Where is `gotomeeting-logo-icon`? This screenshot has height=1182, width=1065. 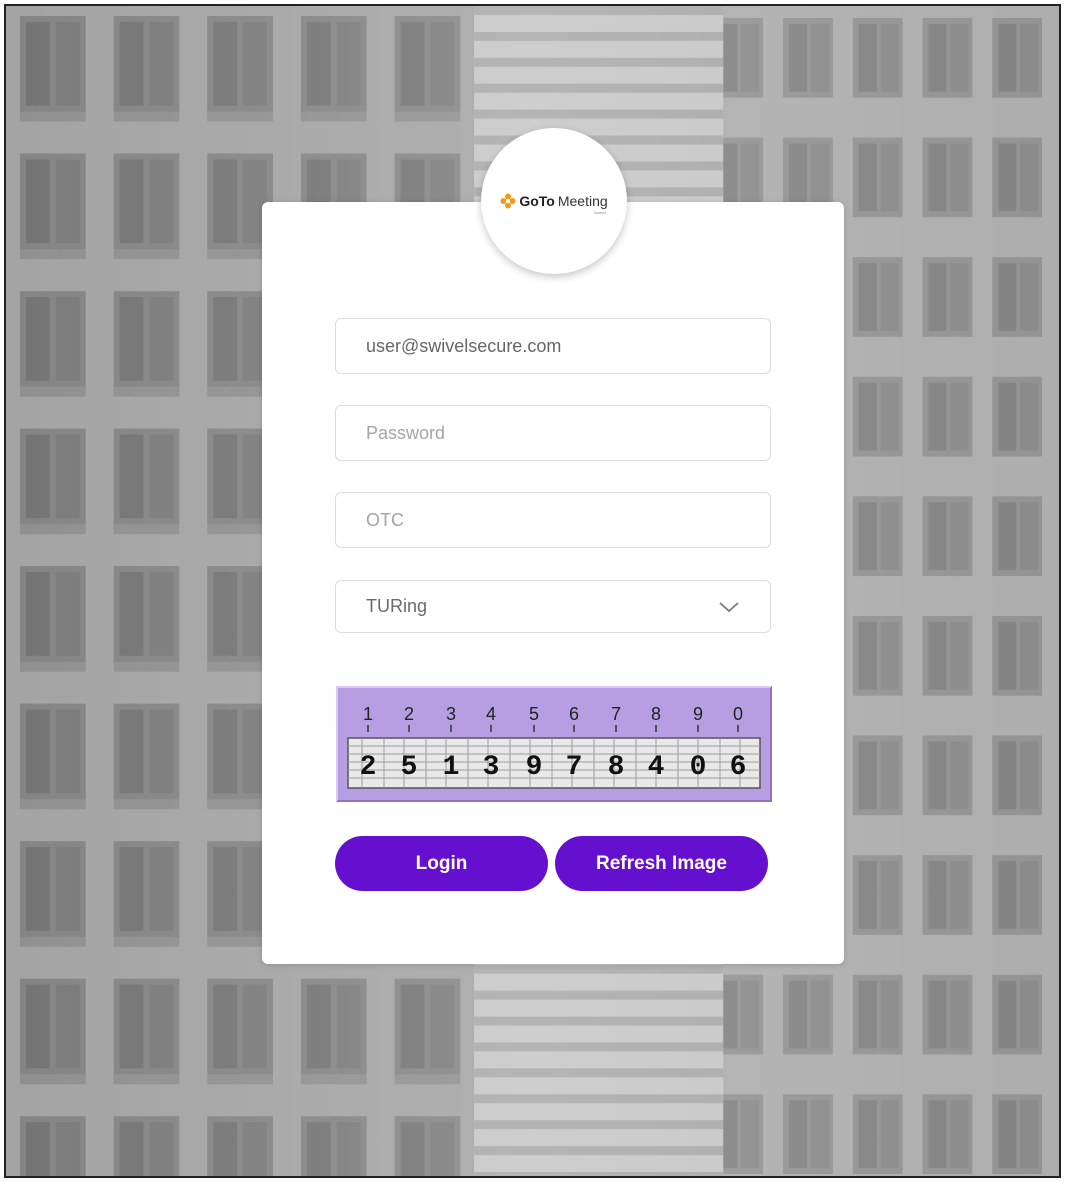
gotomeeting-logo-icon is located at coordinates (508, 201).